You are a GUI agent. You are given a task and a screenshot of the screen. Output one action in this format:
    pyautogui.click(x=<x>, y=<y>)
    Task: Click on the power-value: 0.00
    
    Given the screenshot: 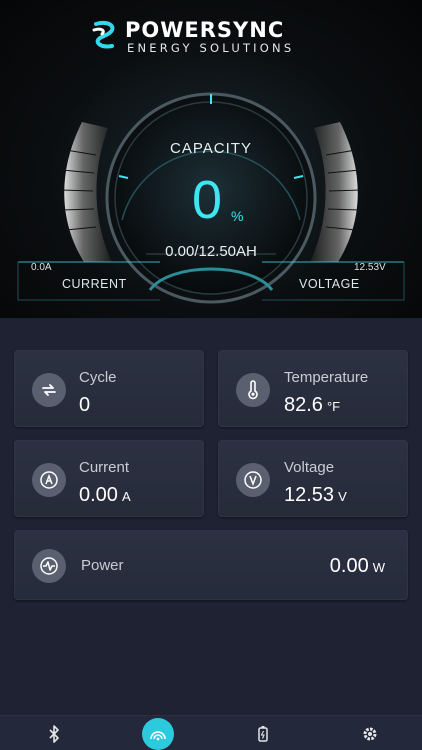 What is the action you would take?
    pyautogui.click(x=349, y=566)
    